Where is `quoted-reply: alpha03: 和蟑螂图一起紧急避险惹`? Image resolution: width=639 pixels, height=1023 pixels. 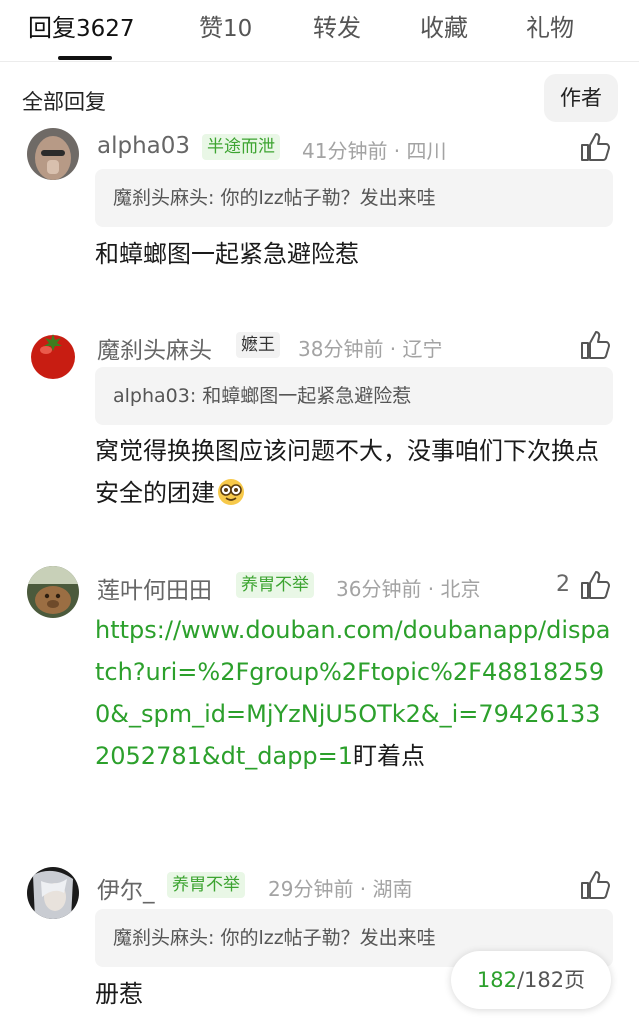 quoted-reply: alpha03: 和蟑螂图一起紧急避险惹 is located at coordinates (354, 396).